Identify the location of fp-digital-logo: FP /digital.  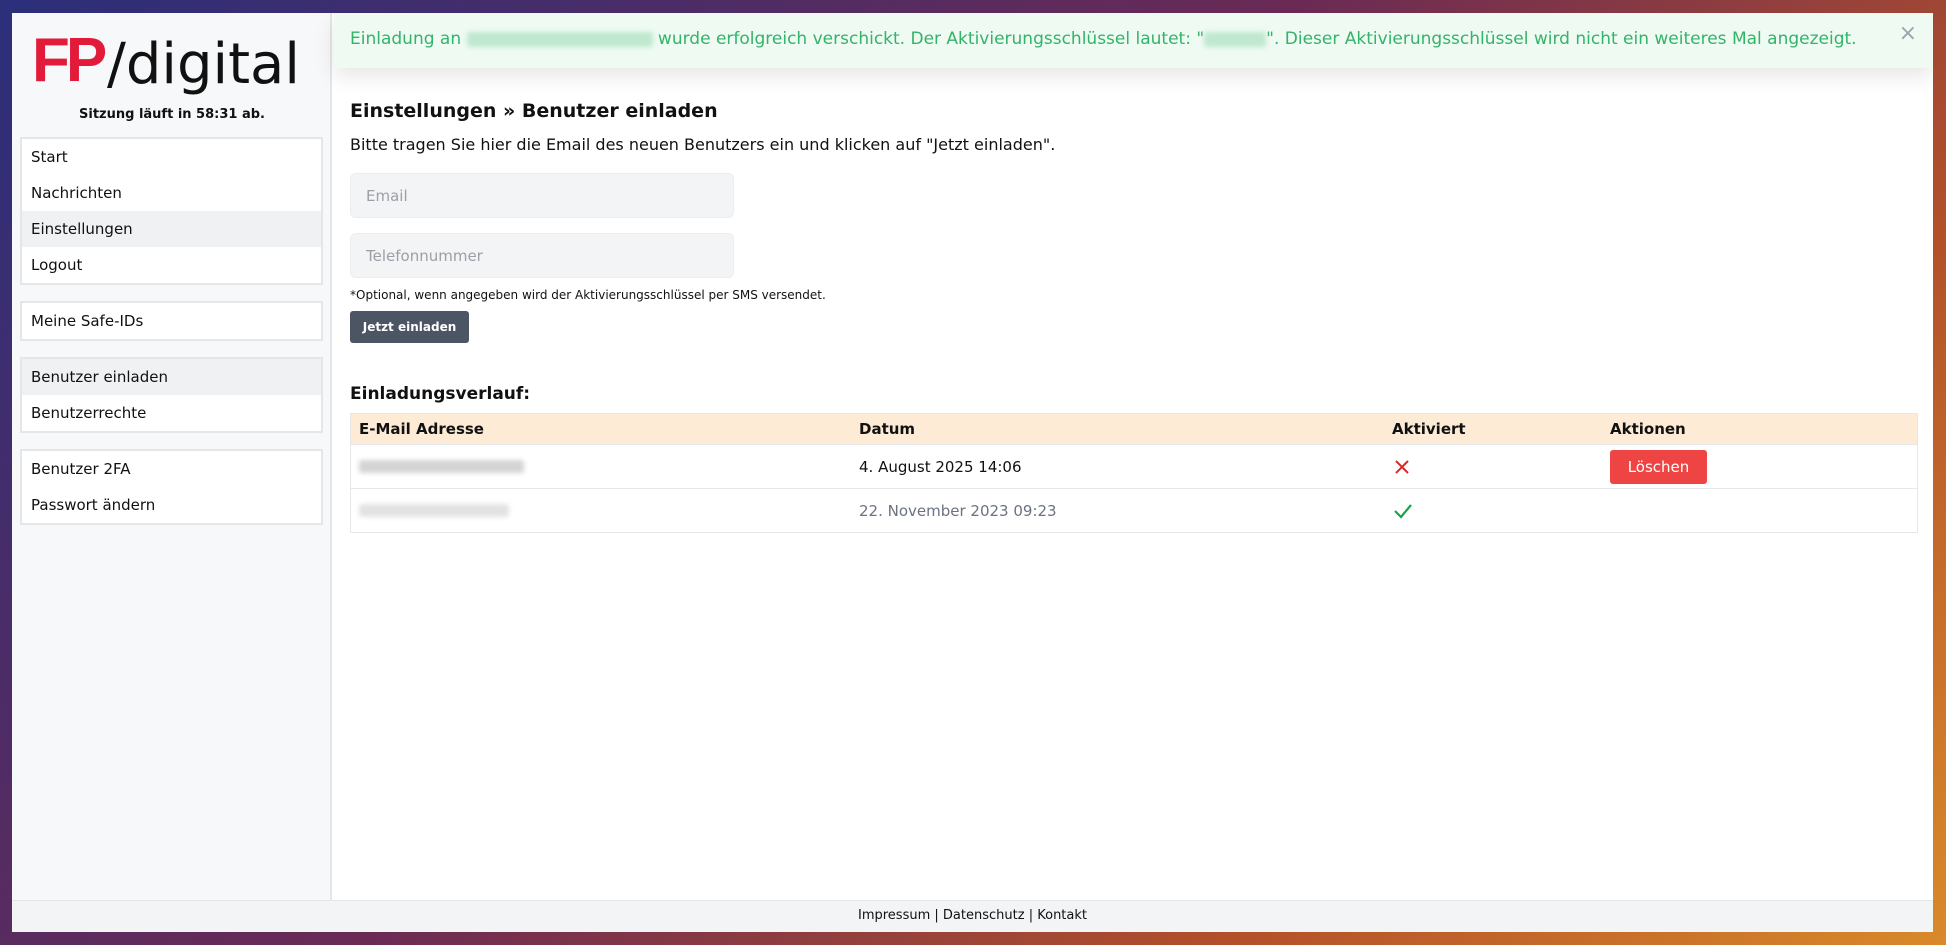
(166, 64).